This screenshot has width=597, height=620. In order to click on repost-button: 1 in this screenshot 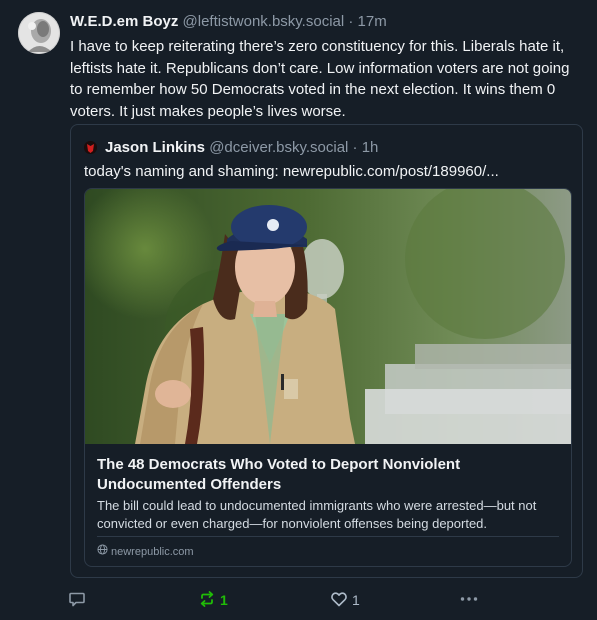, I will do `click(213, 600)`.